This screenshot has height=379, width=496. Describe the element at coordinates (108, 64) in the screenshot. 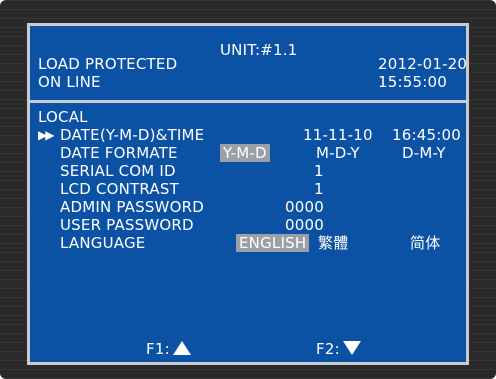

I see `status-load-protected: LOAD PROTECTED` at that location.